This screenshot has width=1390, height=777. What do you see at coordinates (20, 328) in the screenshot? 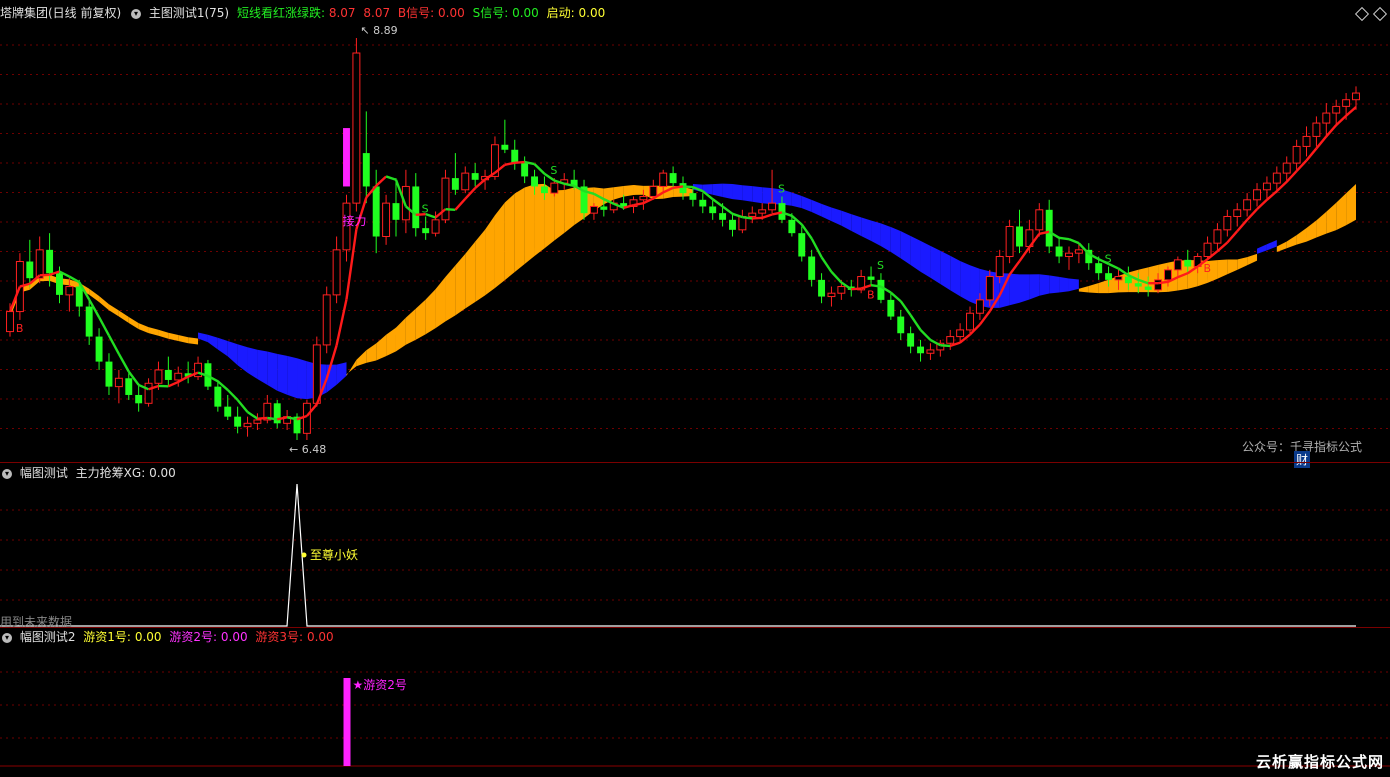
I see `signal-annotation: B` at bounding box center [20, 328].